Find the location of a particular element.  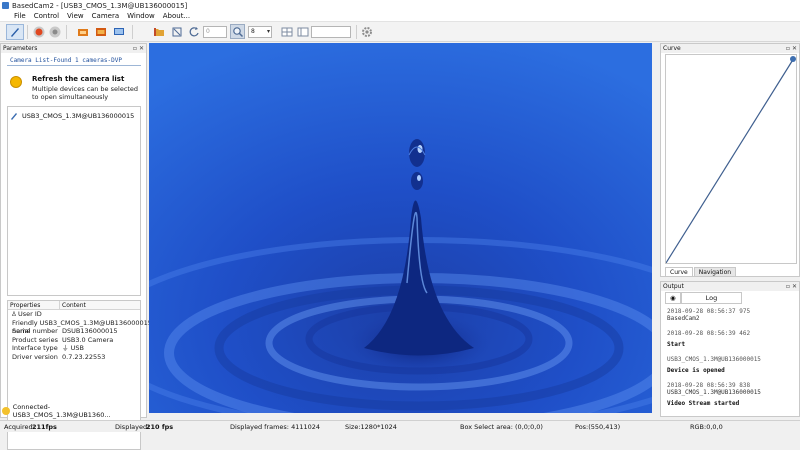

table-row: Interface type ⏚ USB is located at coordinates (74, 348).